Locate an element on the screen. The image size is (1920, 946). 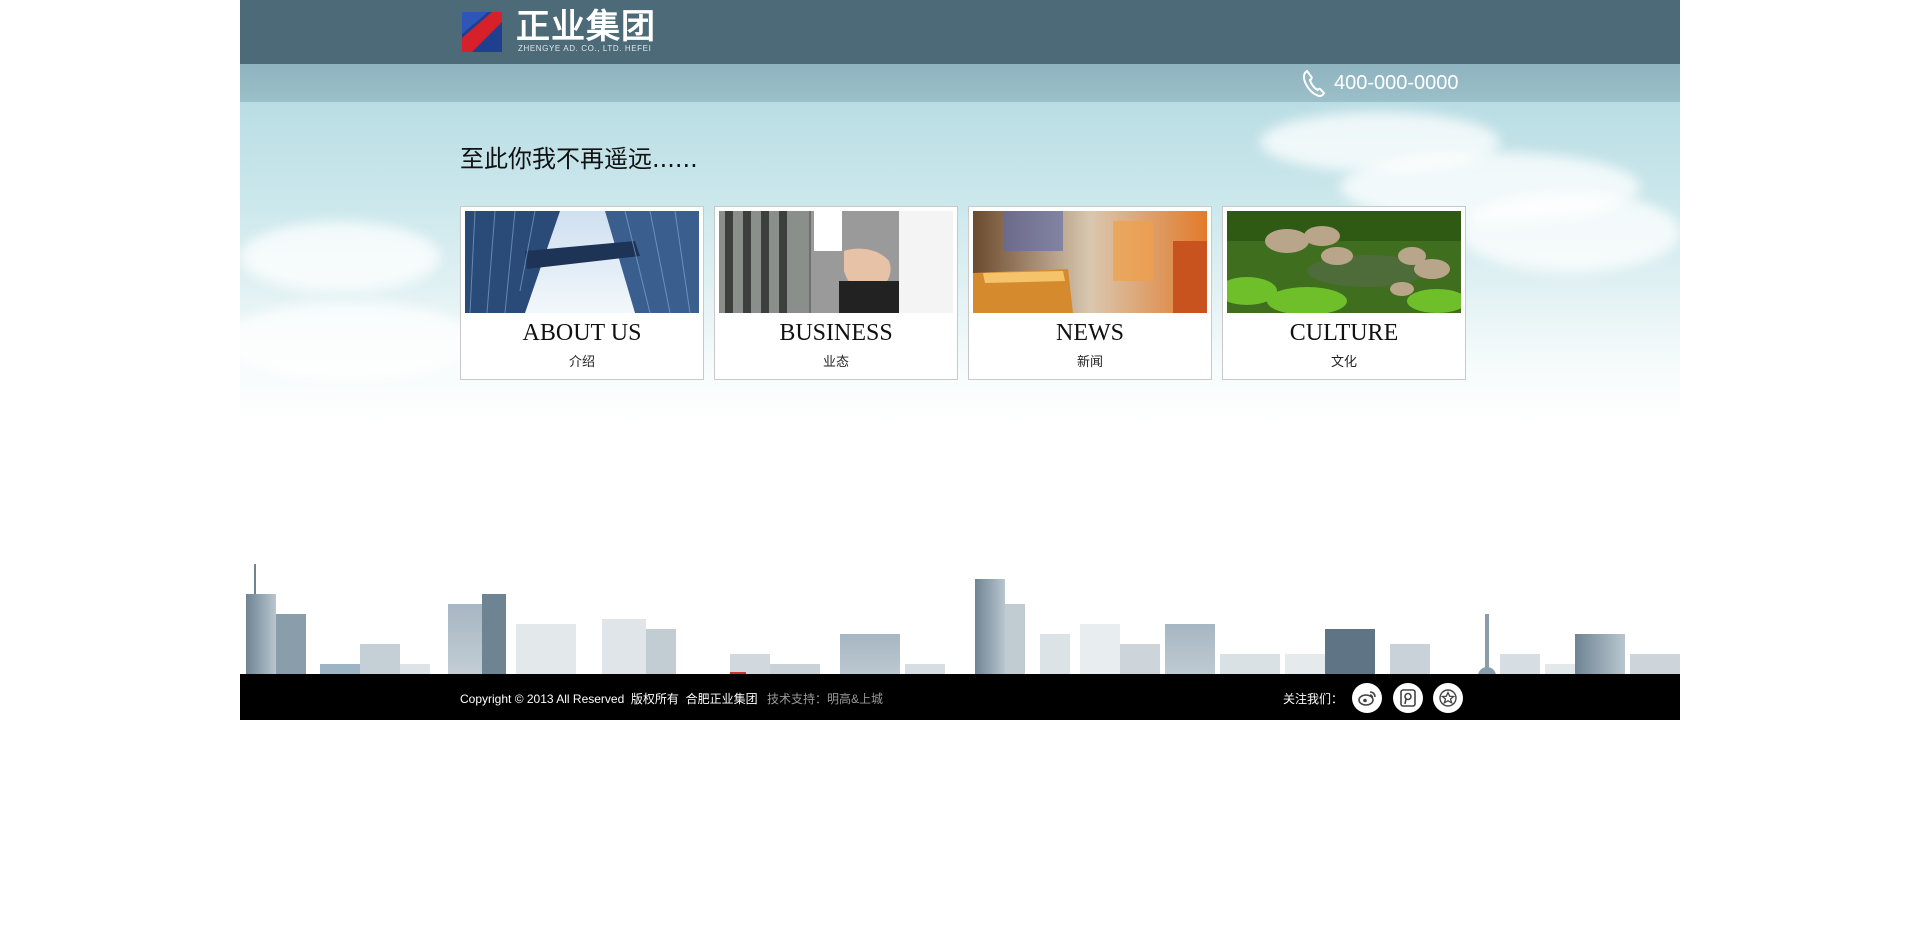
card-culture: CULTURE 文化 is located at coordinates (1344, 293).